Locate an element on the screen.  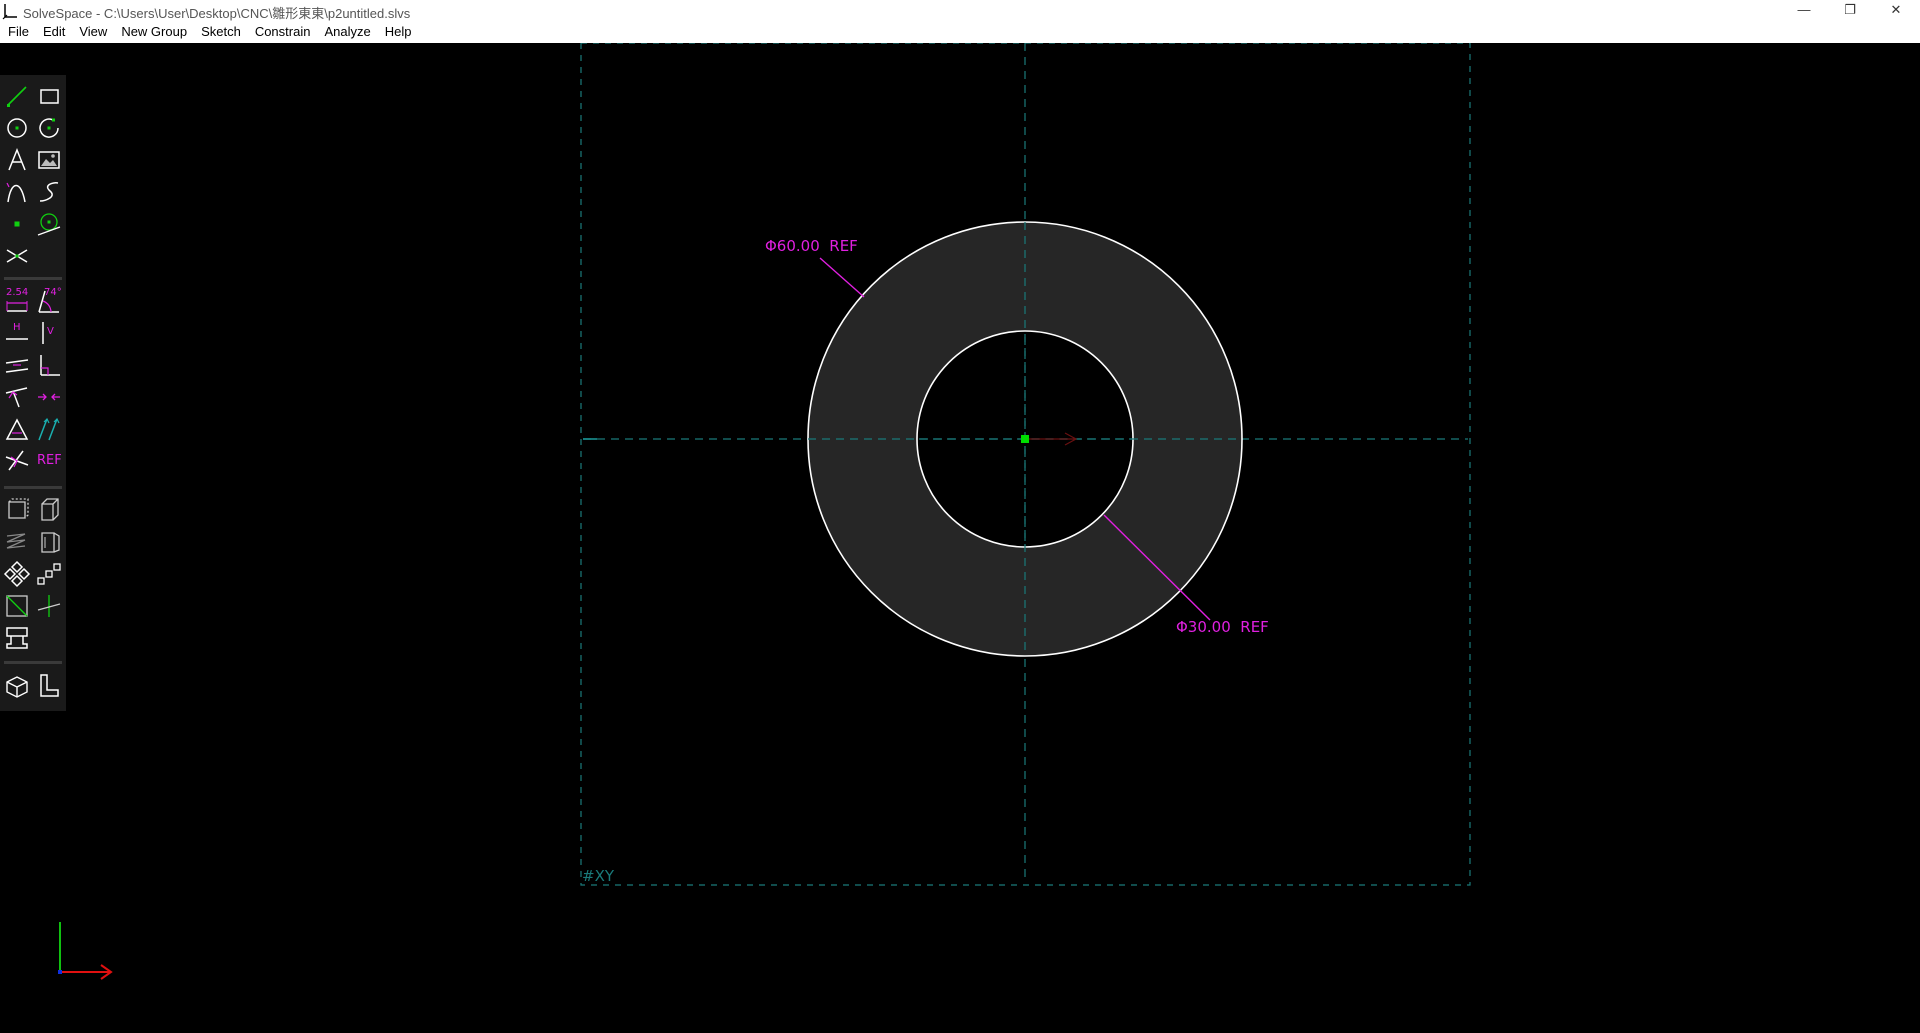
spline-icon is located at coordinates (49, 192).